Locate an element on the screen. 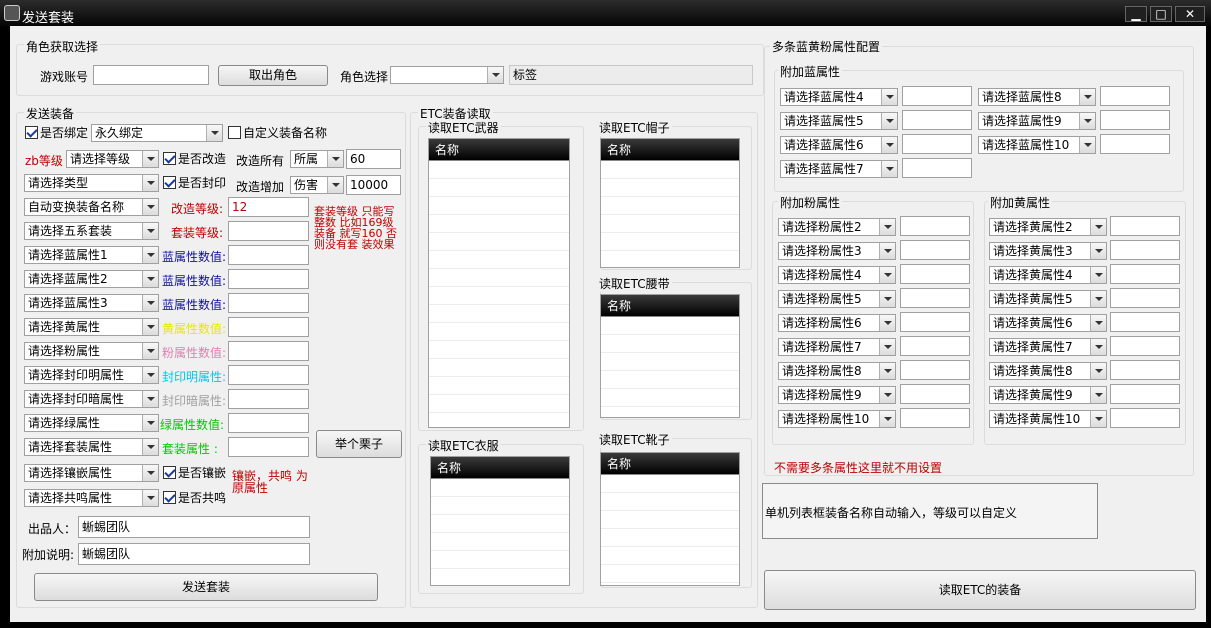 Image resolution: width=1211 pixels, height=628 pixels. seal-checkbox: 是否封印 is located at coordinates (194, 183).